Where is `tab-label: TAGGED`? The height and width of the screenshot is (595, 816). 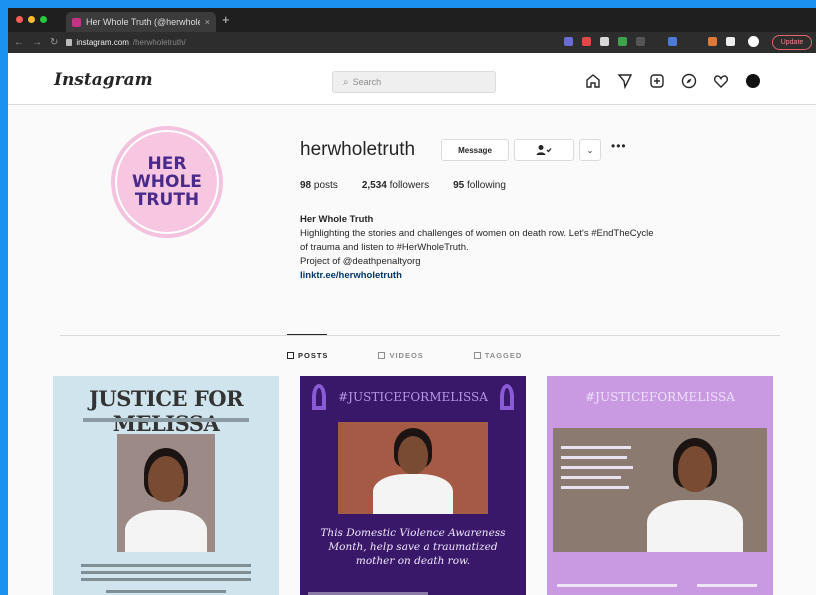
tab-label: TAGGED is located at coordinates (503, 355).